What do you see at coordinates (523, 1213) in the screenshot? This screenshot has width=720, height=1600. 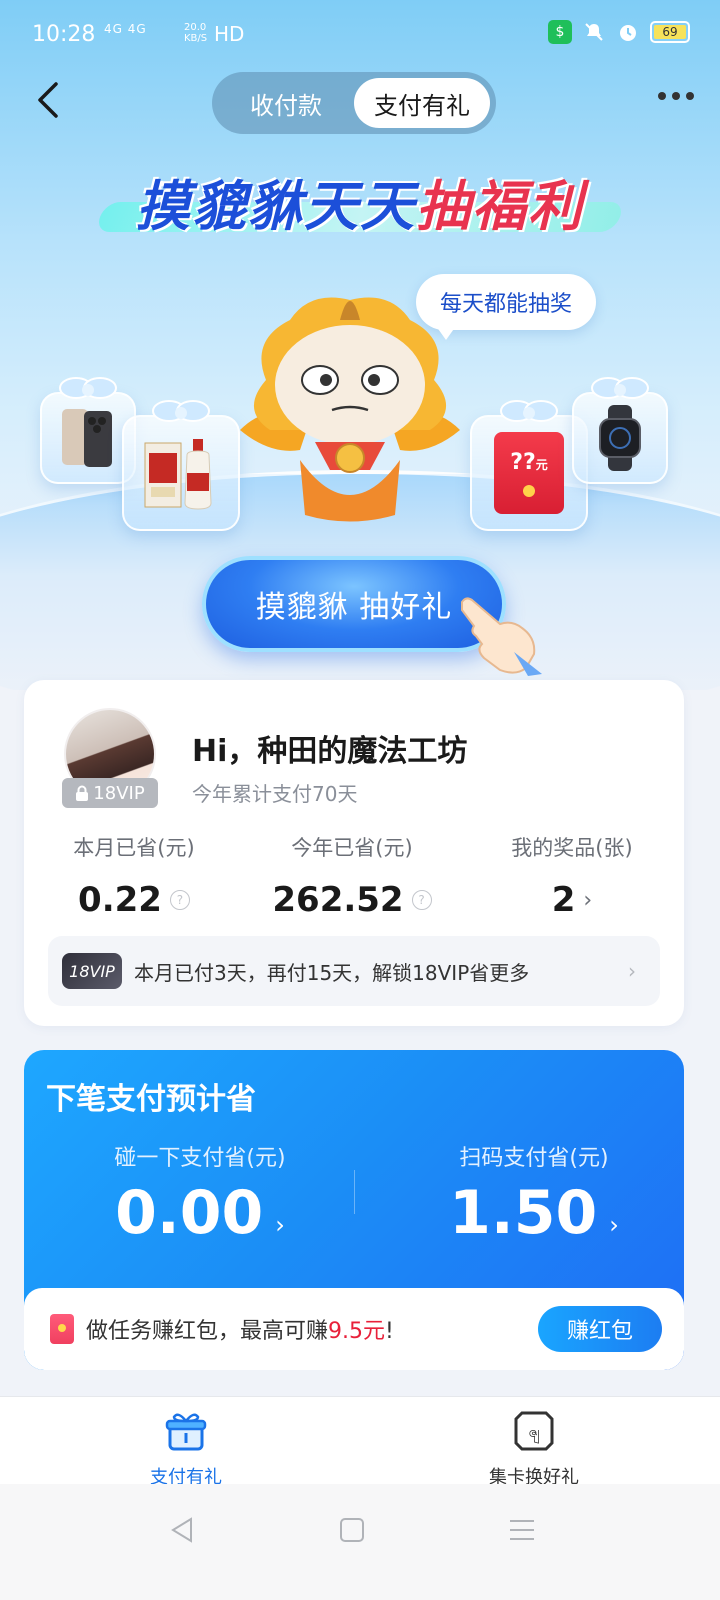 I see `savings-value: 1.50` at bounding box center [523, 1213].